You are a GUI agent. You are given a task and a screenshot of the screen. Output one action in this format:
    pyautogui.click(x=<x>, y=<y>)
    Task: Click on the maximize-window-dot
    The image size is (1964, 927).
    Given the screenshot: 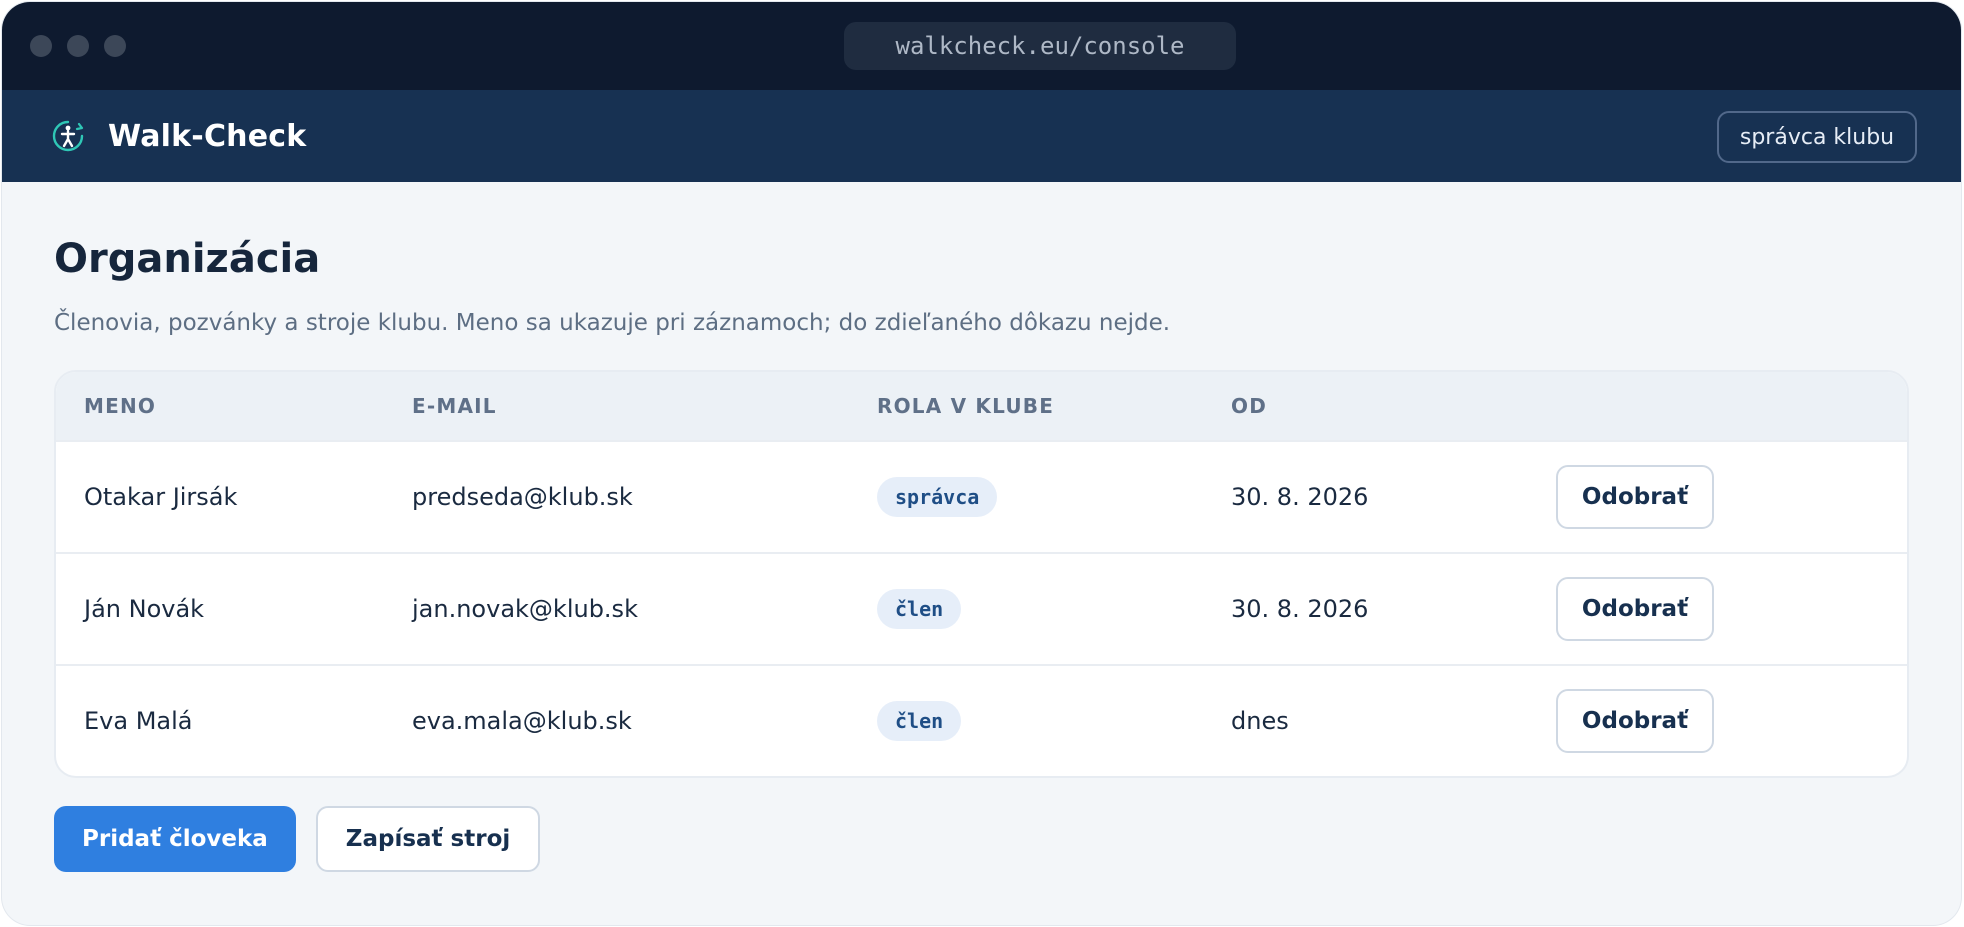 What is the action you would take?
    pyautogui.click(x=115, y=46)
    